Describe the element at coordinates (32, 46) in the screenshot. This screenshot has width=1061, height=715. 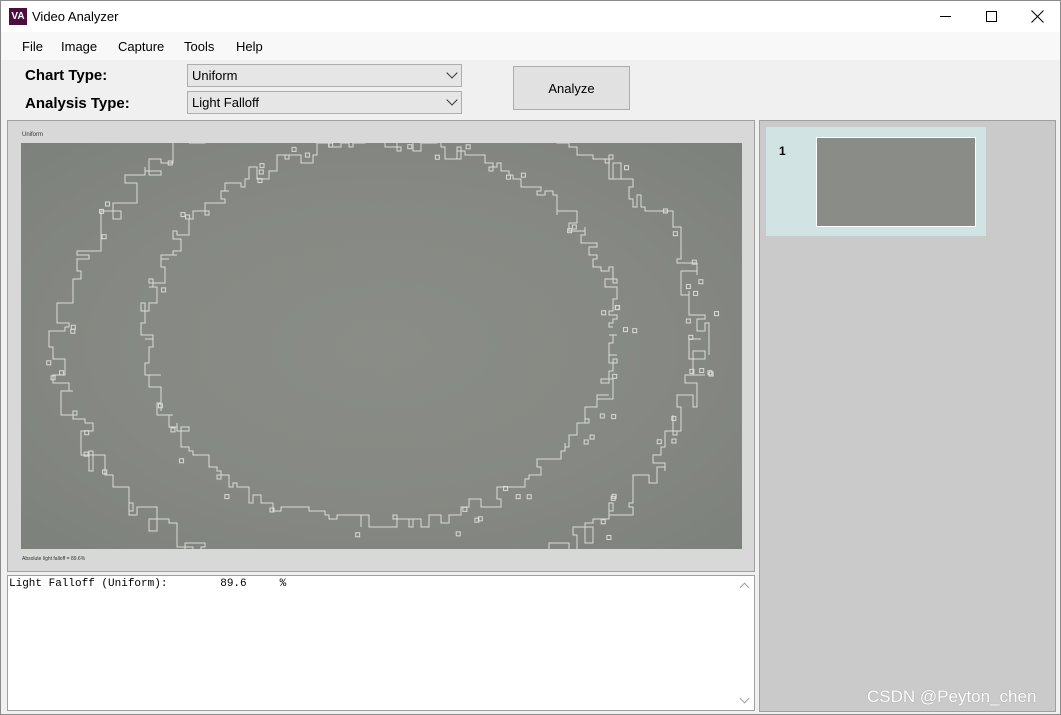
I see `menu-file: File` at that location.